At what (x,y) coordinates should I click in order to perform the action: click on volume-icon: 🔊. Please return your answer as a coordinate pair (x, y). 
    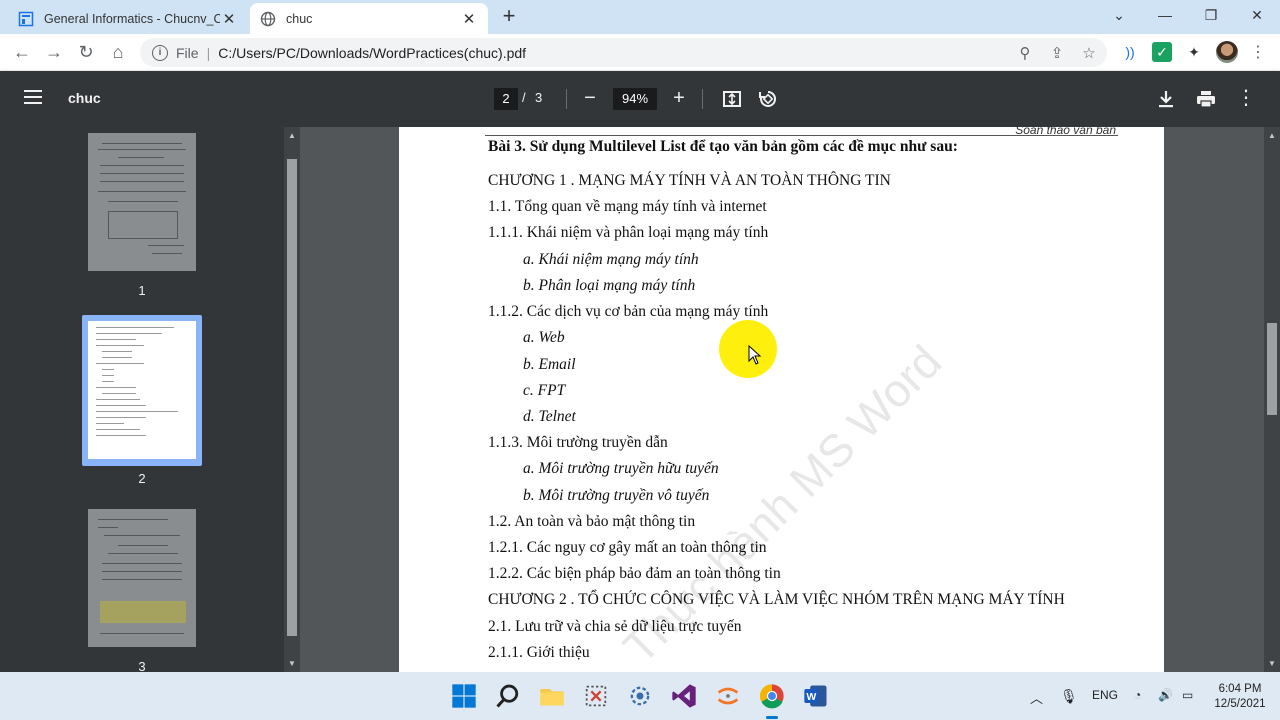
    Looking at the image, I should click on (1165, 695).